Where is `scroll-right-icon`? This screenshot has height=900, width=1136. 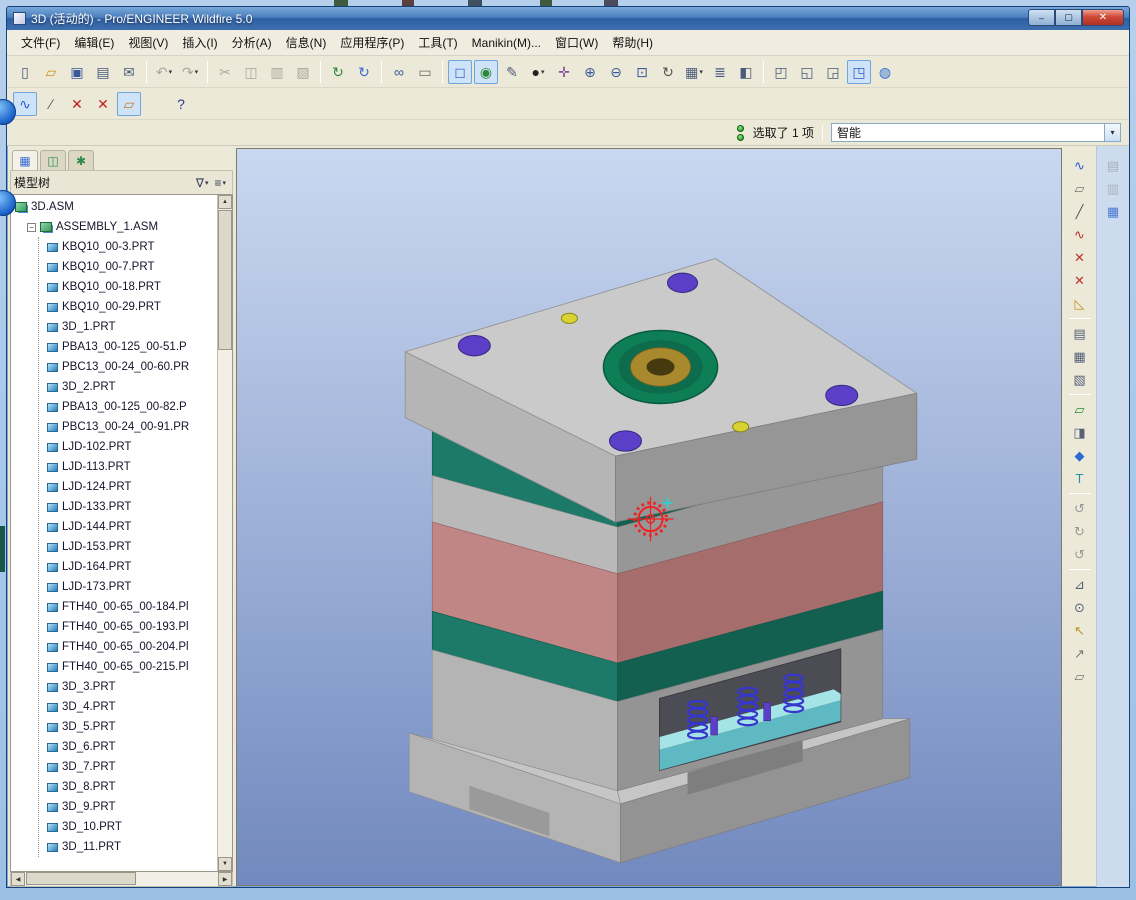 scroll-right-icon is located at coordinates (225, 879).